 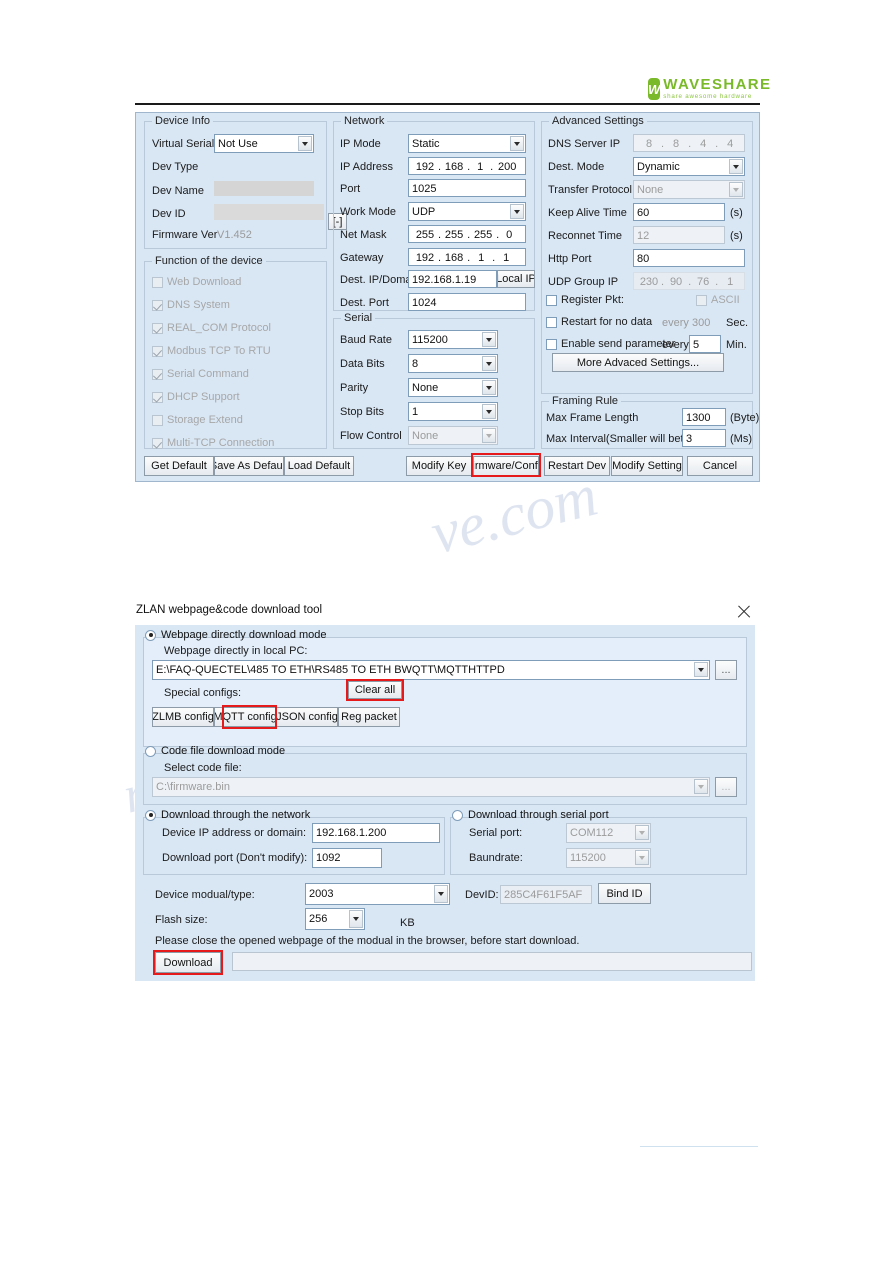 What do you see at coordinates (211, 328) in the screenshot?
I see `checkbox-real-com-protocol: REAL_COM Protocol` at bounding box center [211, 328].